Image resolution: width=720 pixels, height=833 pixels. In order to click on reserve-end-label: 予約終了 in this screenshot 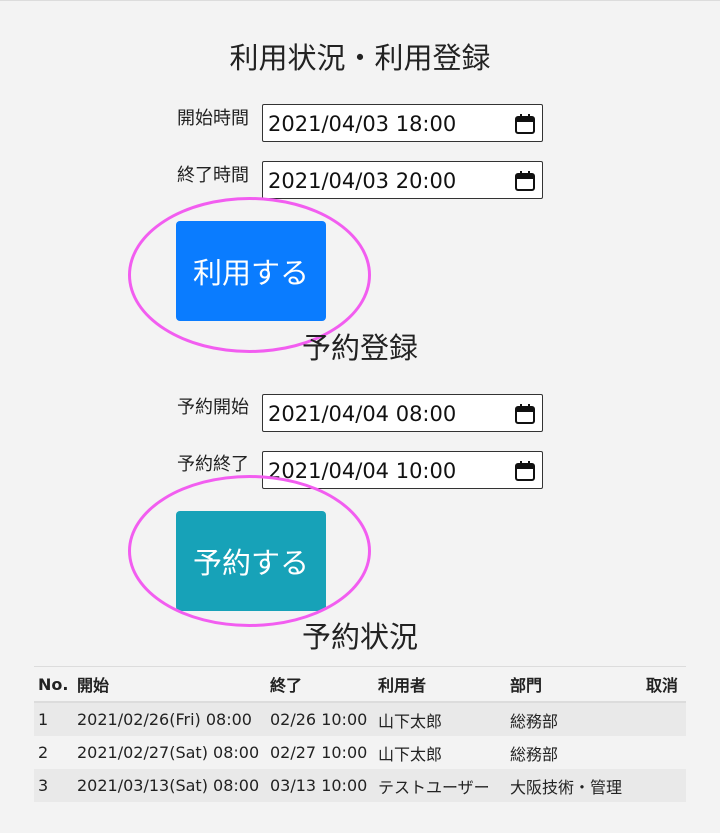, I will do `click(213, 464)`.